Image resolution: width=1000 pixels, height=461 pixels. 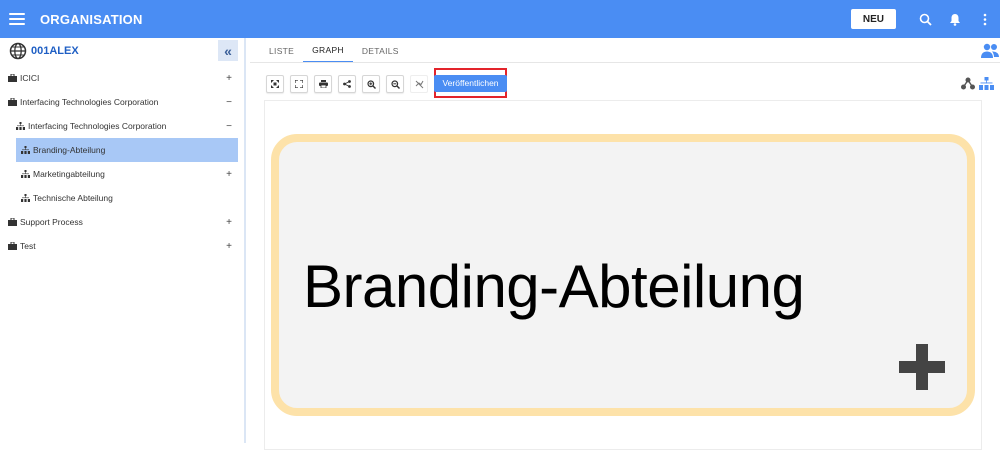 I want to click on add-child-icon, so click(x=922, y=367).